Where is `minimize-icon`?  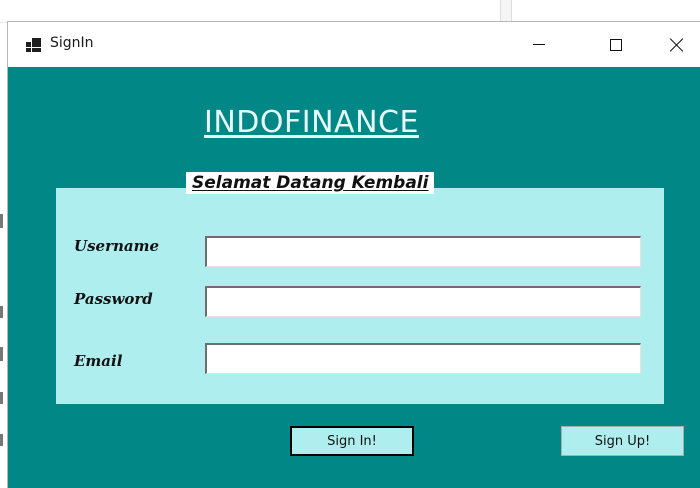
minimize-icon is located at coordinates (539, 44).